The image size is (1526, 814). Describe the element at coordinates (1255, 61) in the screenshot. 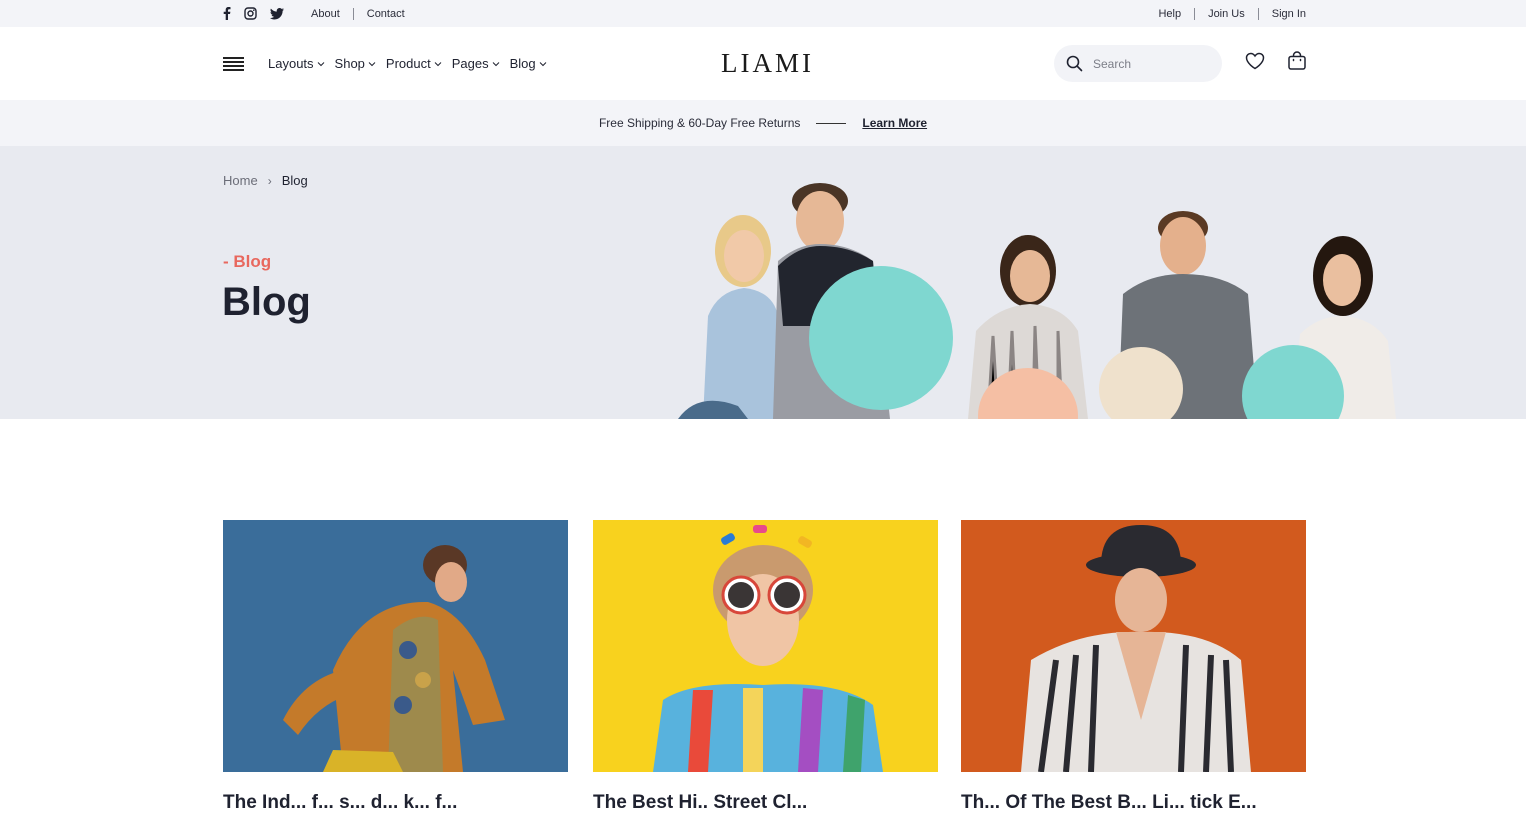

I see `wishlist-heart-icon` at that location.